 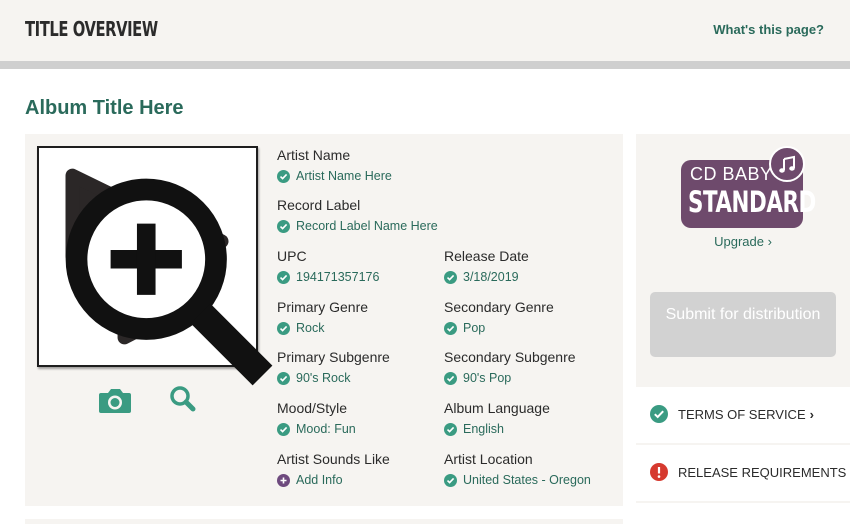 What do you see at coordinates (425, 65) in the screenshot?
I see `header-divider` at bounding box center [425, 65].